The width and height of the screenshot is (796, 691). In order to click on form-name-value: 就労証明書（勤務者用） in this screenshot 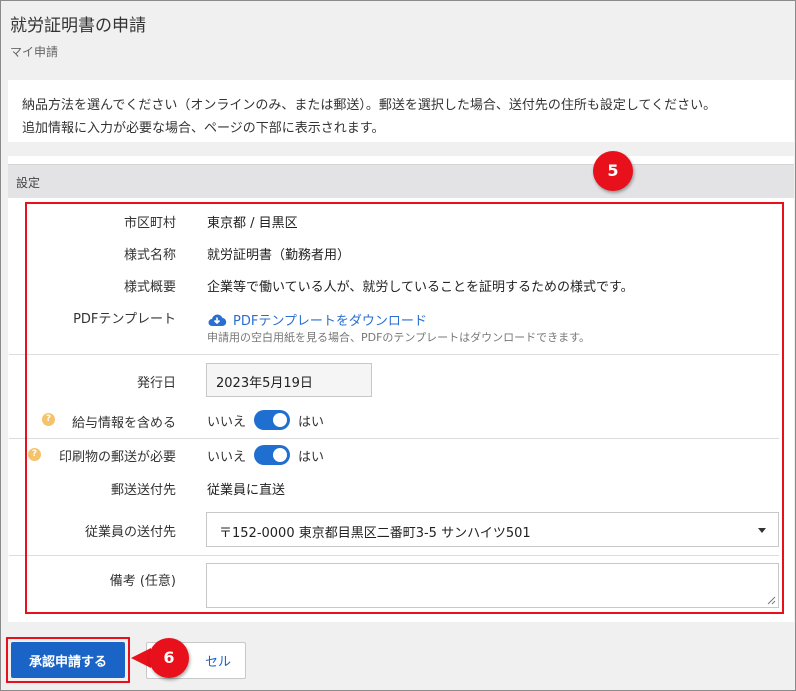, I will do `click(279, 255)`.